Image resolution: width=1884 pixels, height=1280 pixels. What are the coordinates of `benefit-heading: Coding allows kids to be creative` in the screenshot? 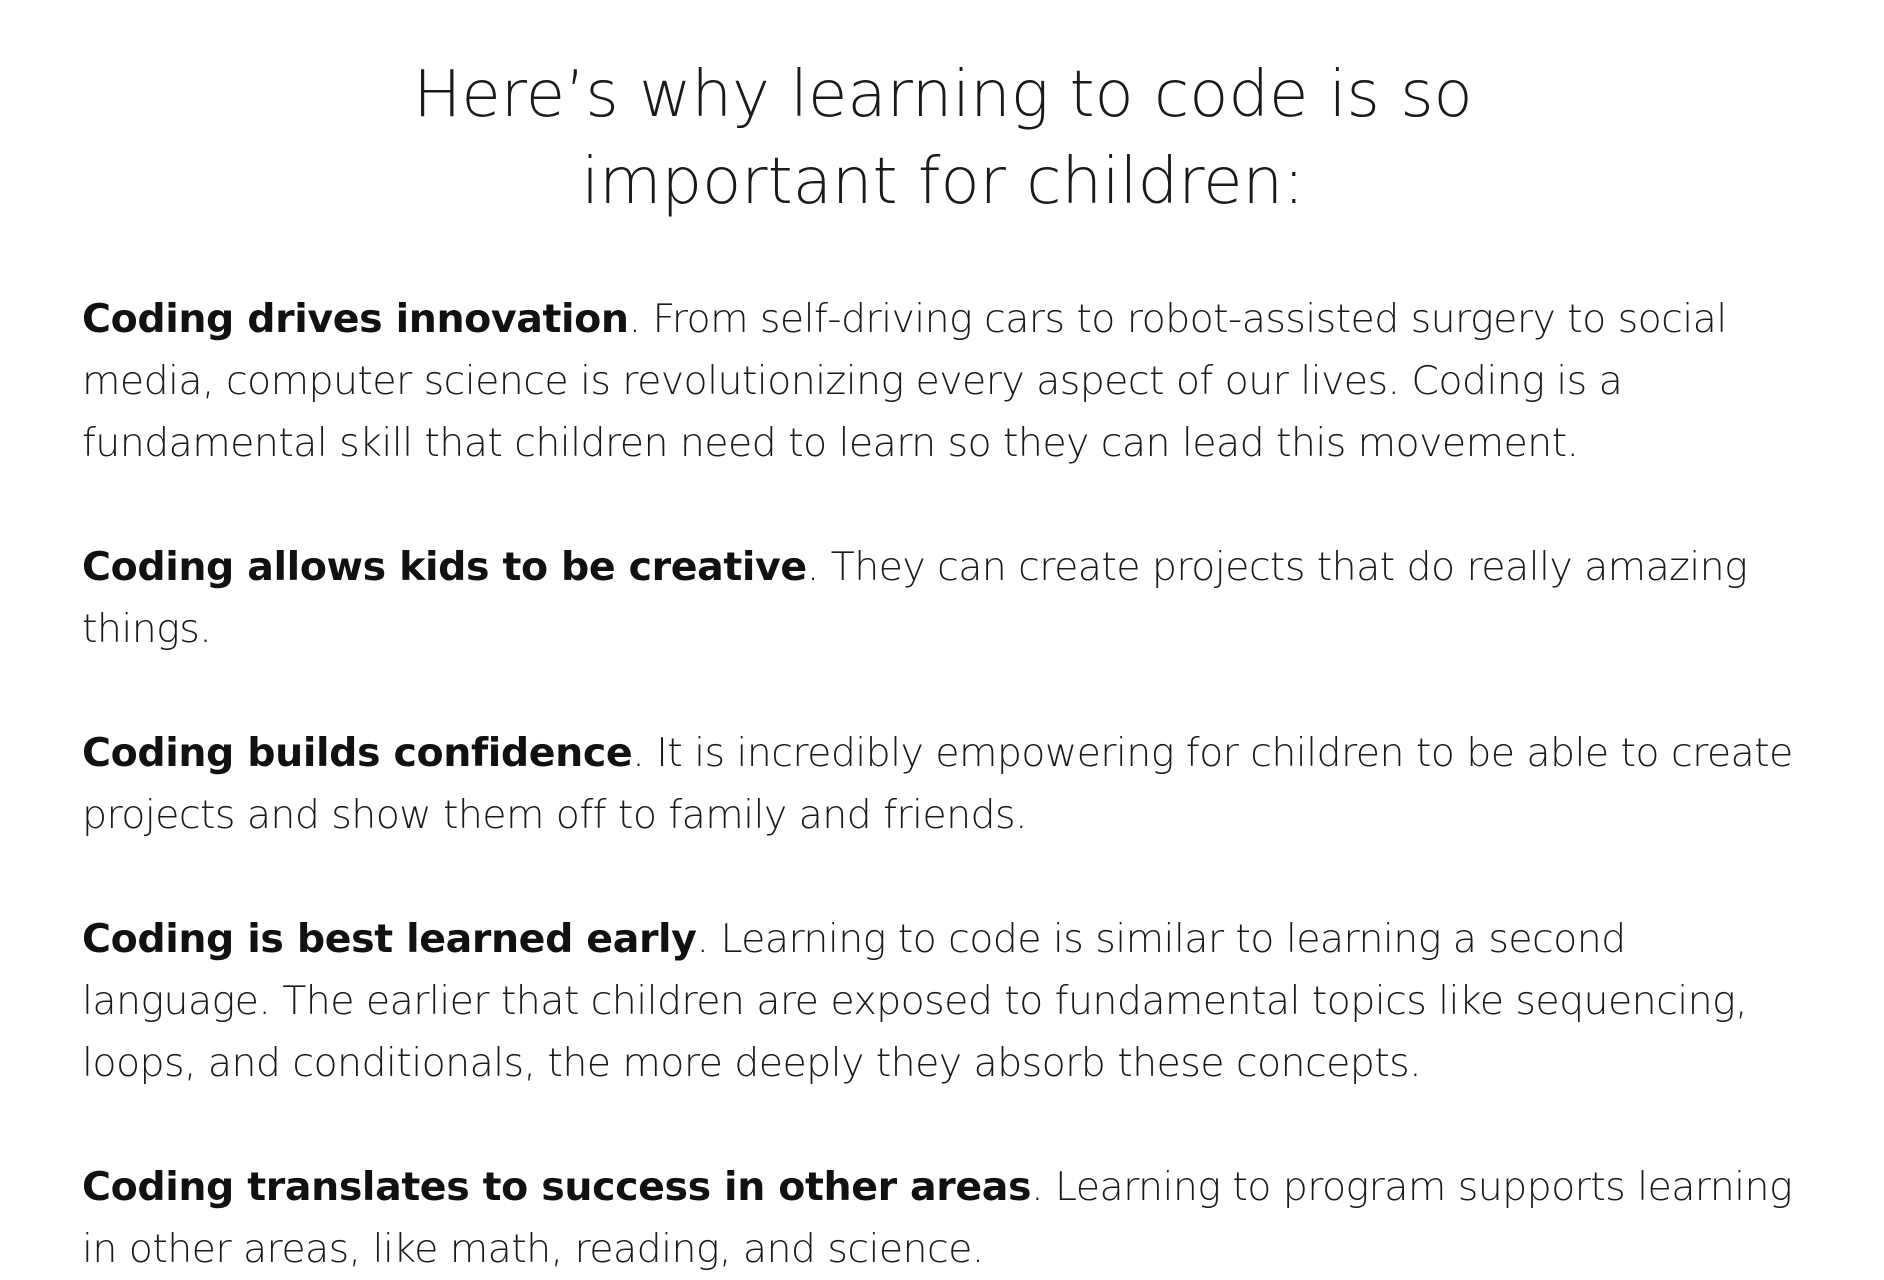 It's located at (444, 567).